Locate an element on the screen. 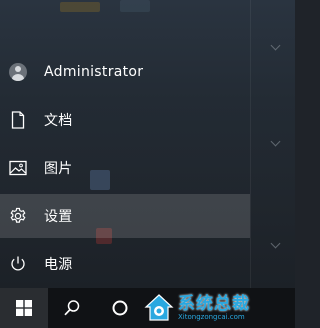 The height and width of the screenshot is (328, 320). start-button is located at coordinates (24, 308).